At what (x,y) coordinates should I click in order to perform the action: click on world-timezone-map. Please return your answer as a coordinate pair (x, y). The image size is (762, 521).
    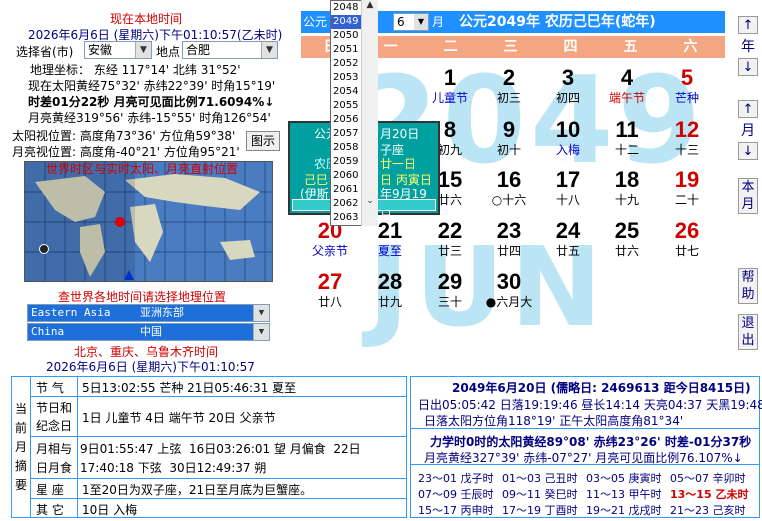
    Looking at the image, I should click on (148, 221).